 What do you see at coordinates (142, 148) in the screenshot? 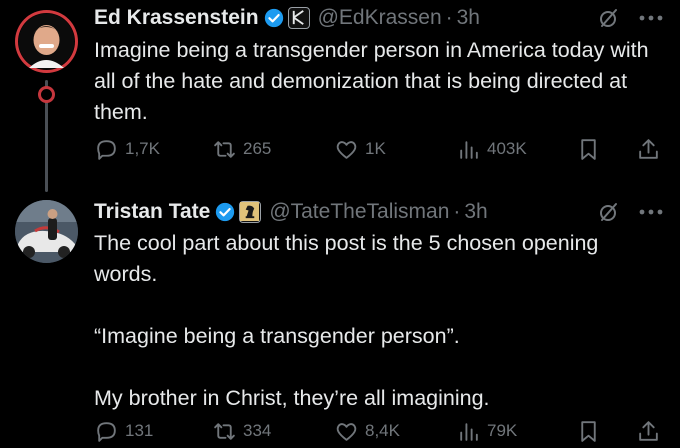
I see `reply-count: 1,7K` at bounding box center [142, 148].